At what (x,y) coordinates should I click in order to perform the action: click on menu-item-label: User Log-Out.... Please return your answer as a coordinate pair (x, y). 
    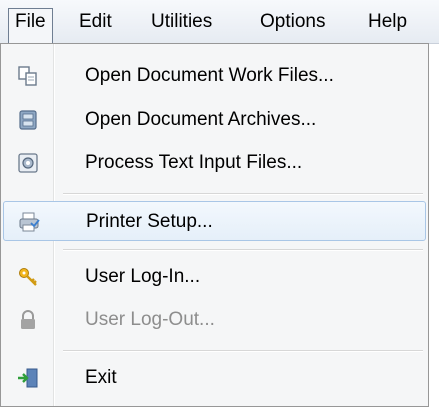
    Looking at the image, I should click on (150, 319).